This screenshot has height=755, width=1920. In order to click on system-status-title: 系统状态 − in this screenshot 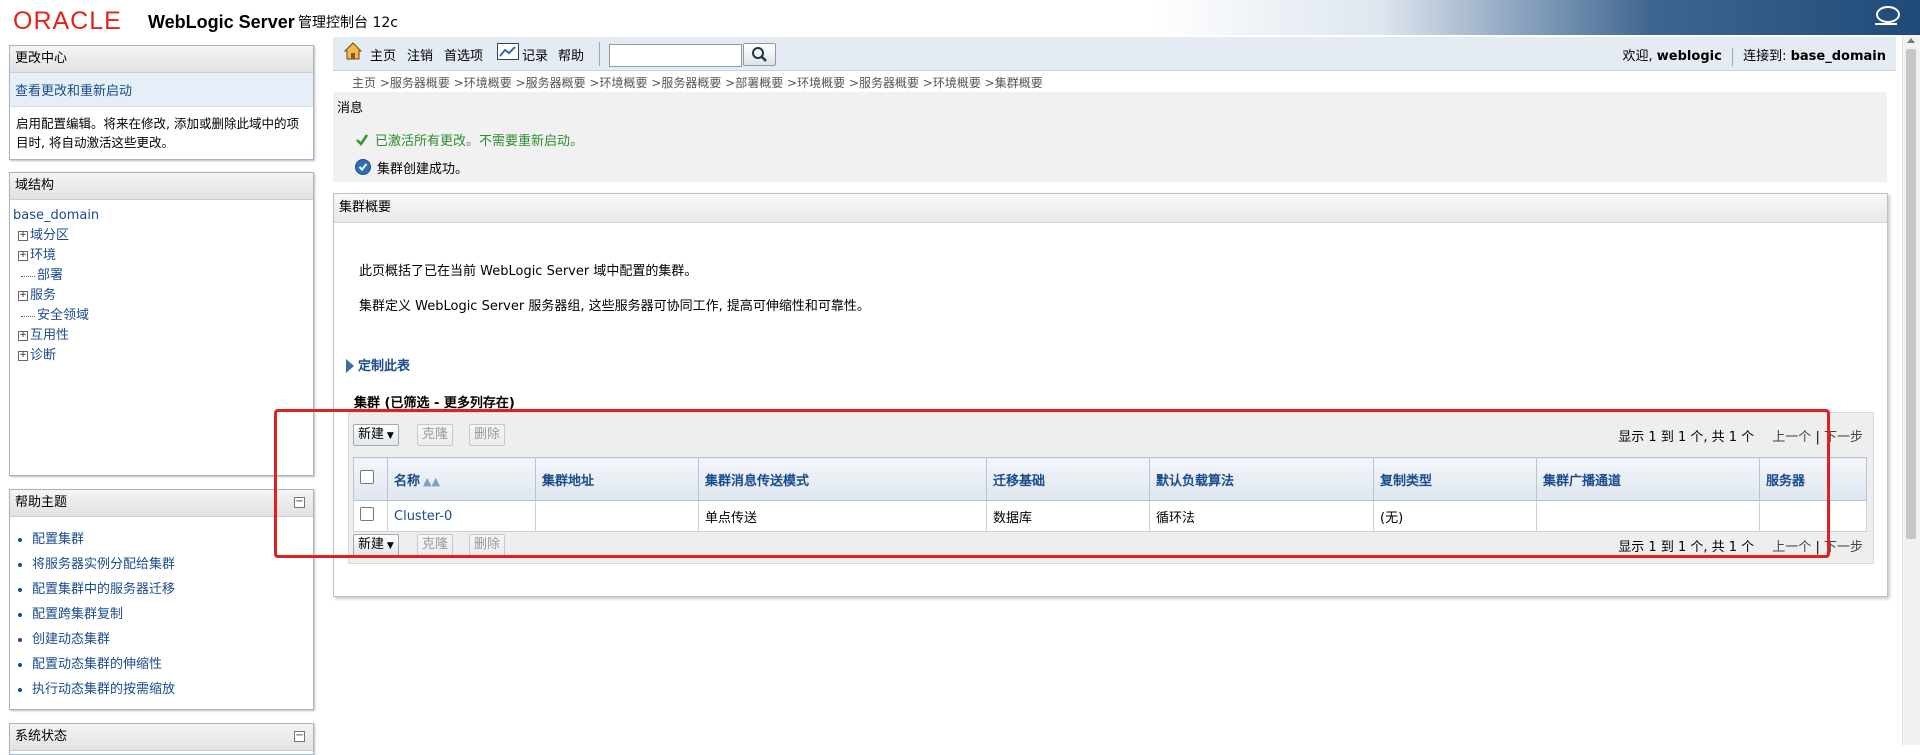, I will do `click(161, 737)`.